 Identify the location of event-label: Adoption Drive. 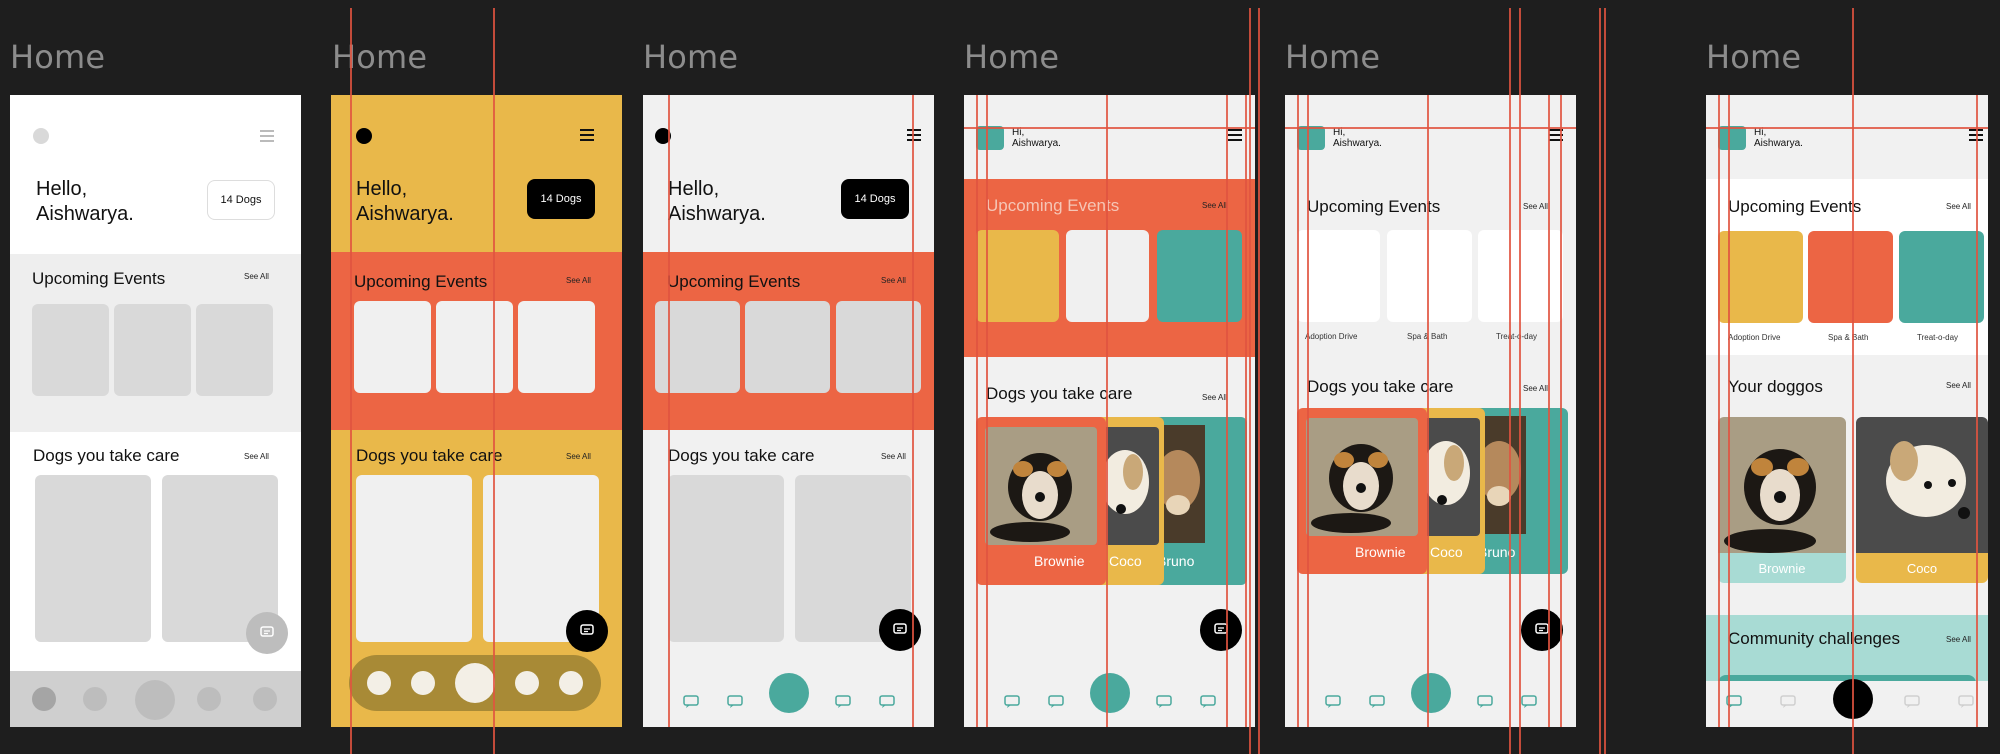
(1754, 337).